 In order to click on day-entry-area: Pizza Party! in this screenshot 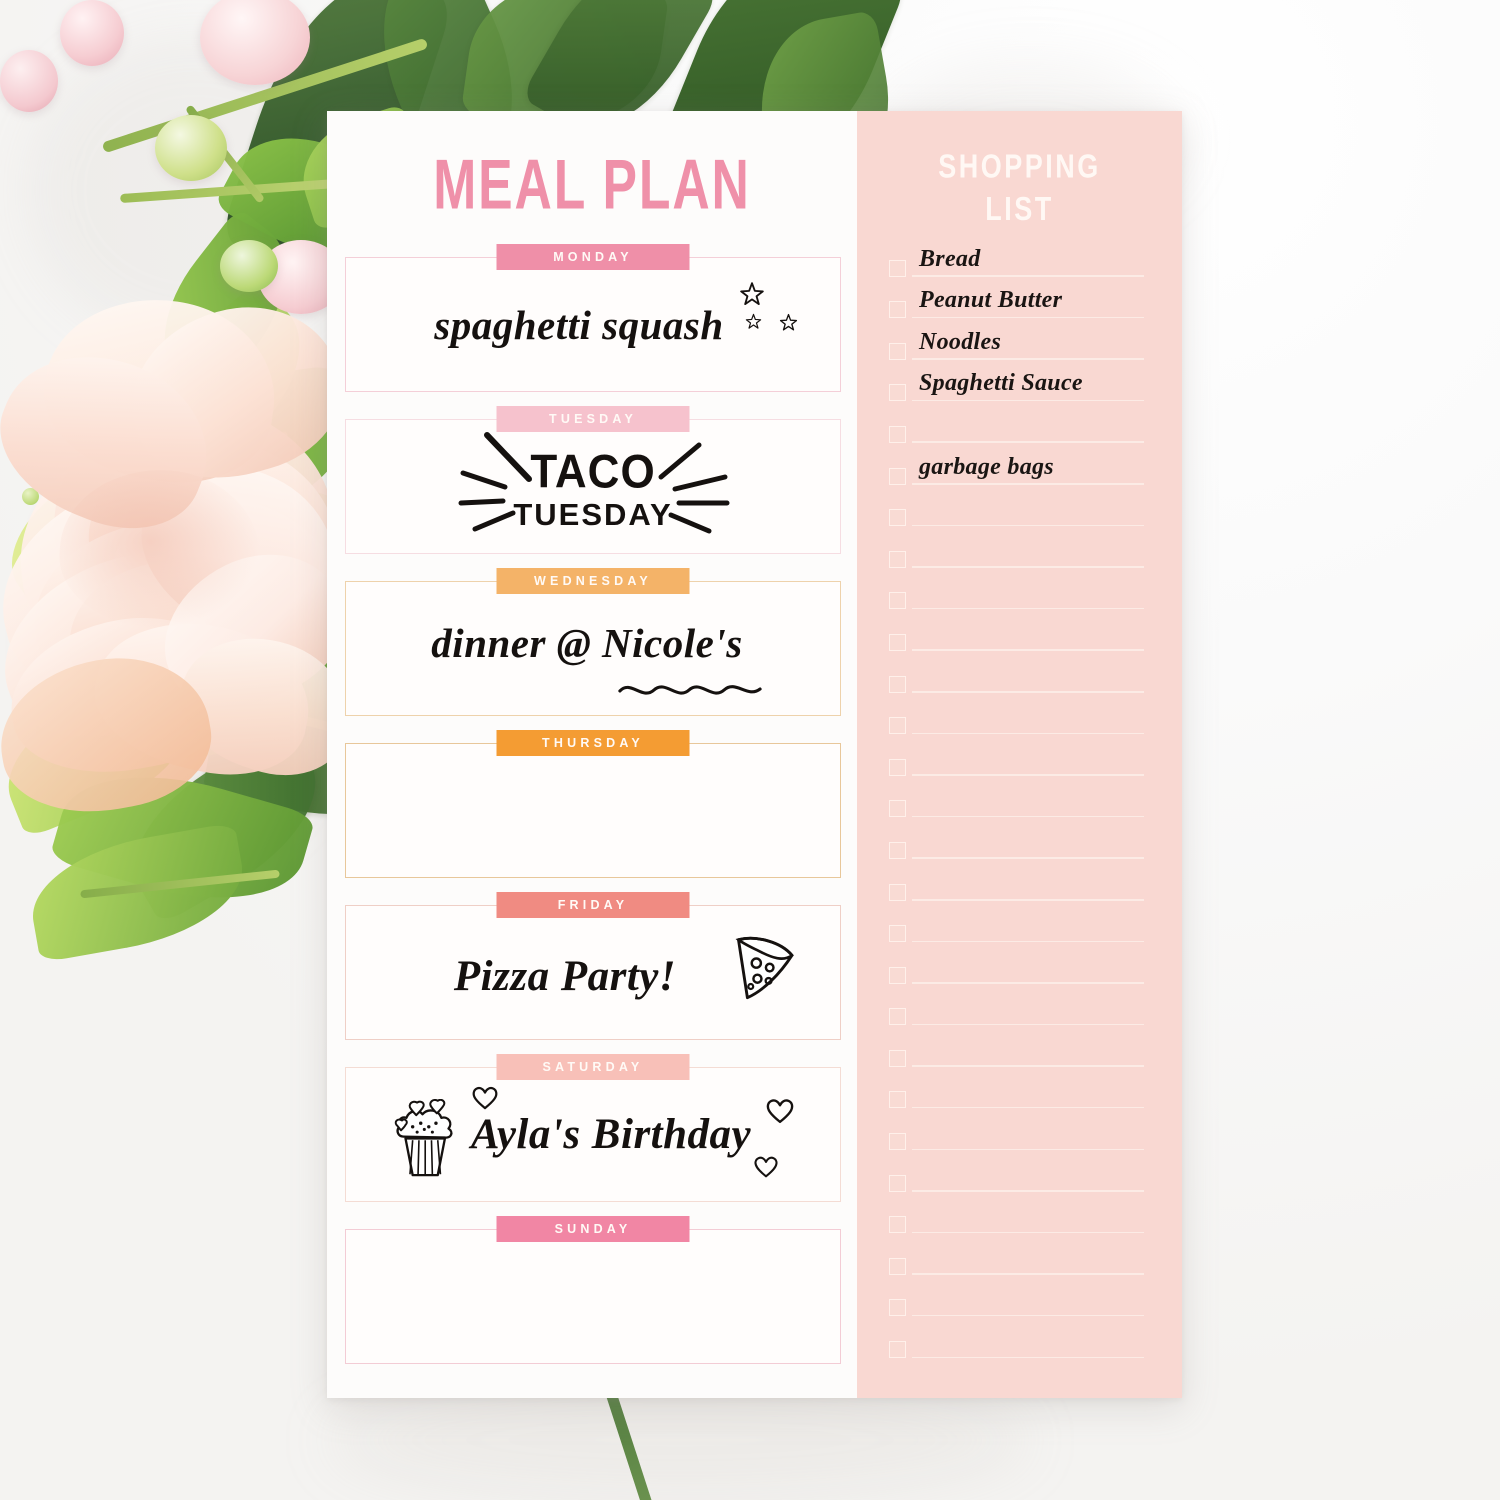, I will do `click(593, 972)`.